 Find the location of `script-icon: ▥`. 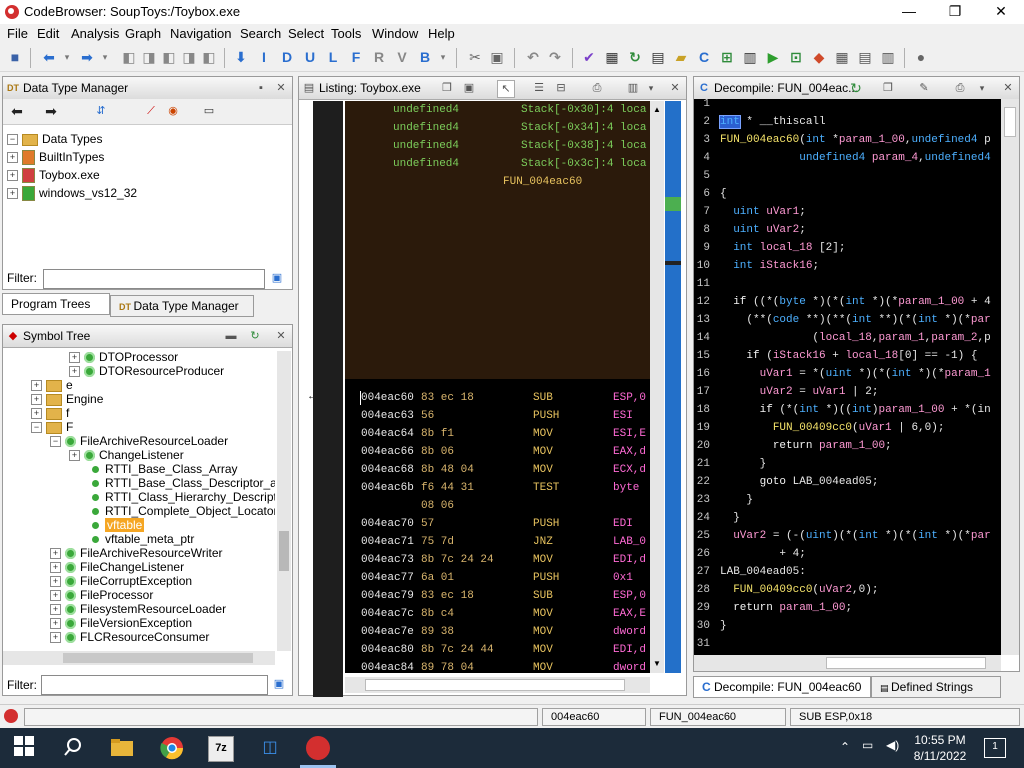

script-icon: ▥ is located at coordinates (750, 57).